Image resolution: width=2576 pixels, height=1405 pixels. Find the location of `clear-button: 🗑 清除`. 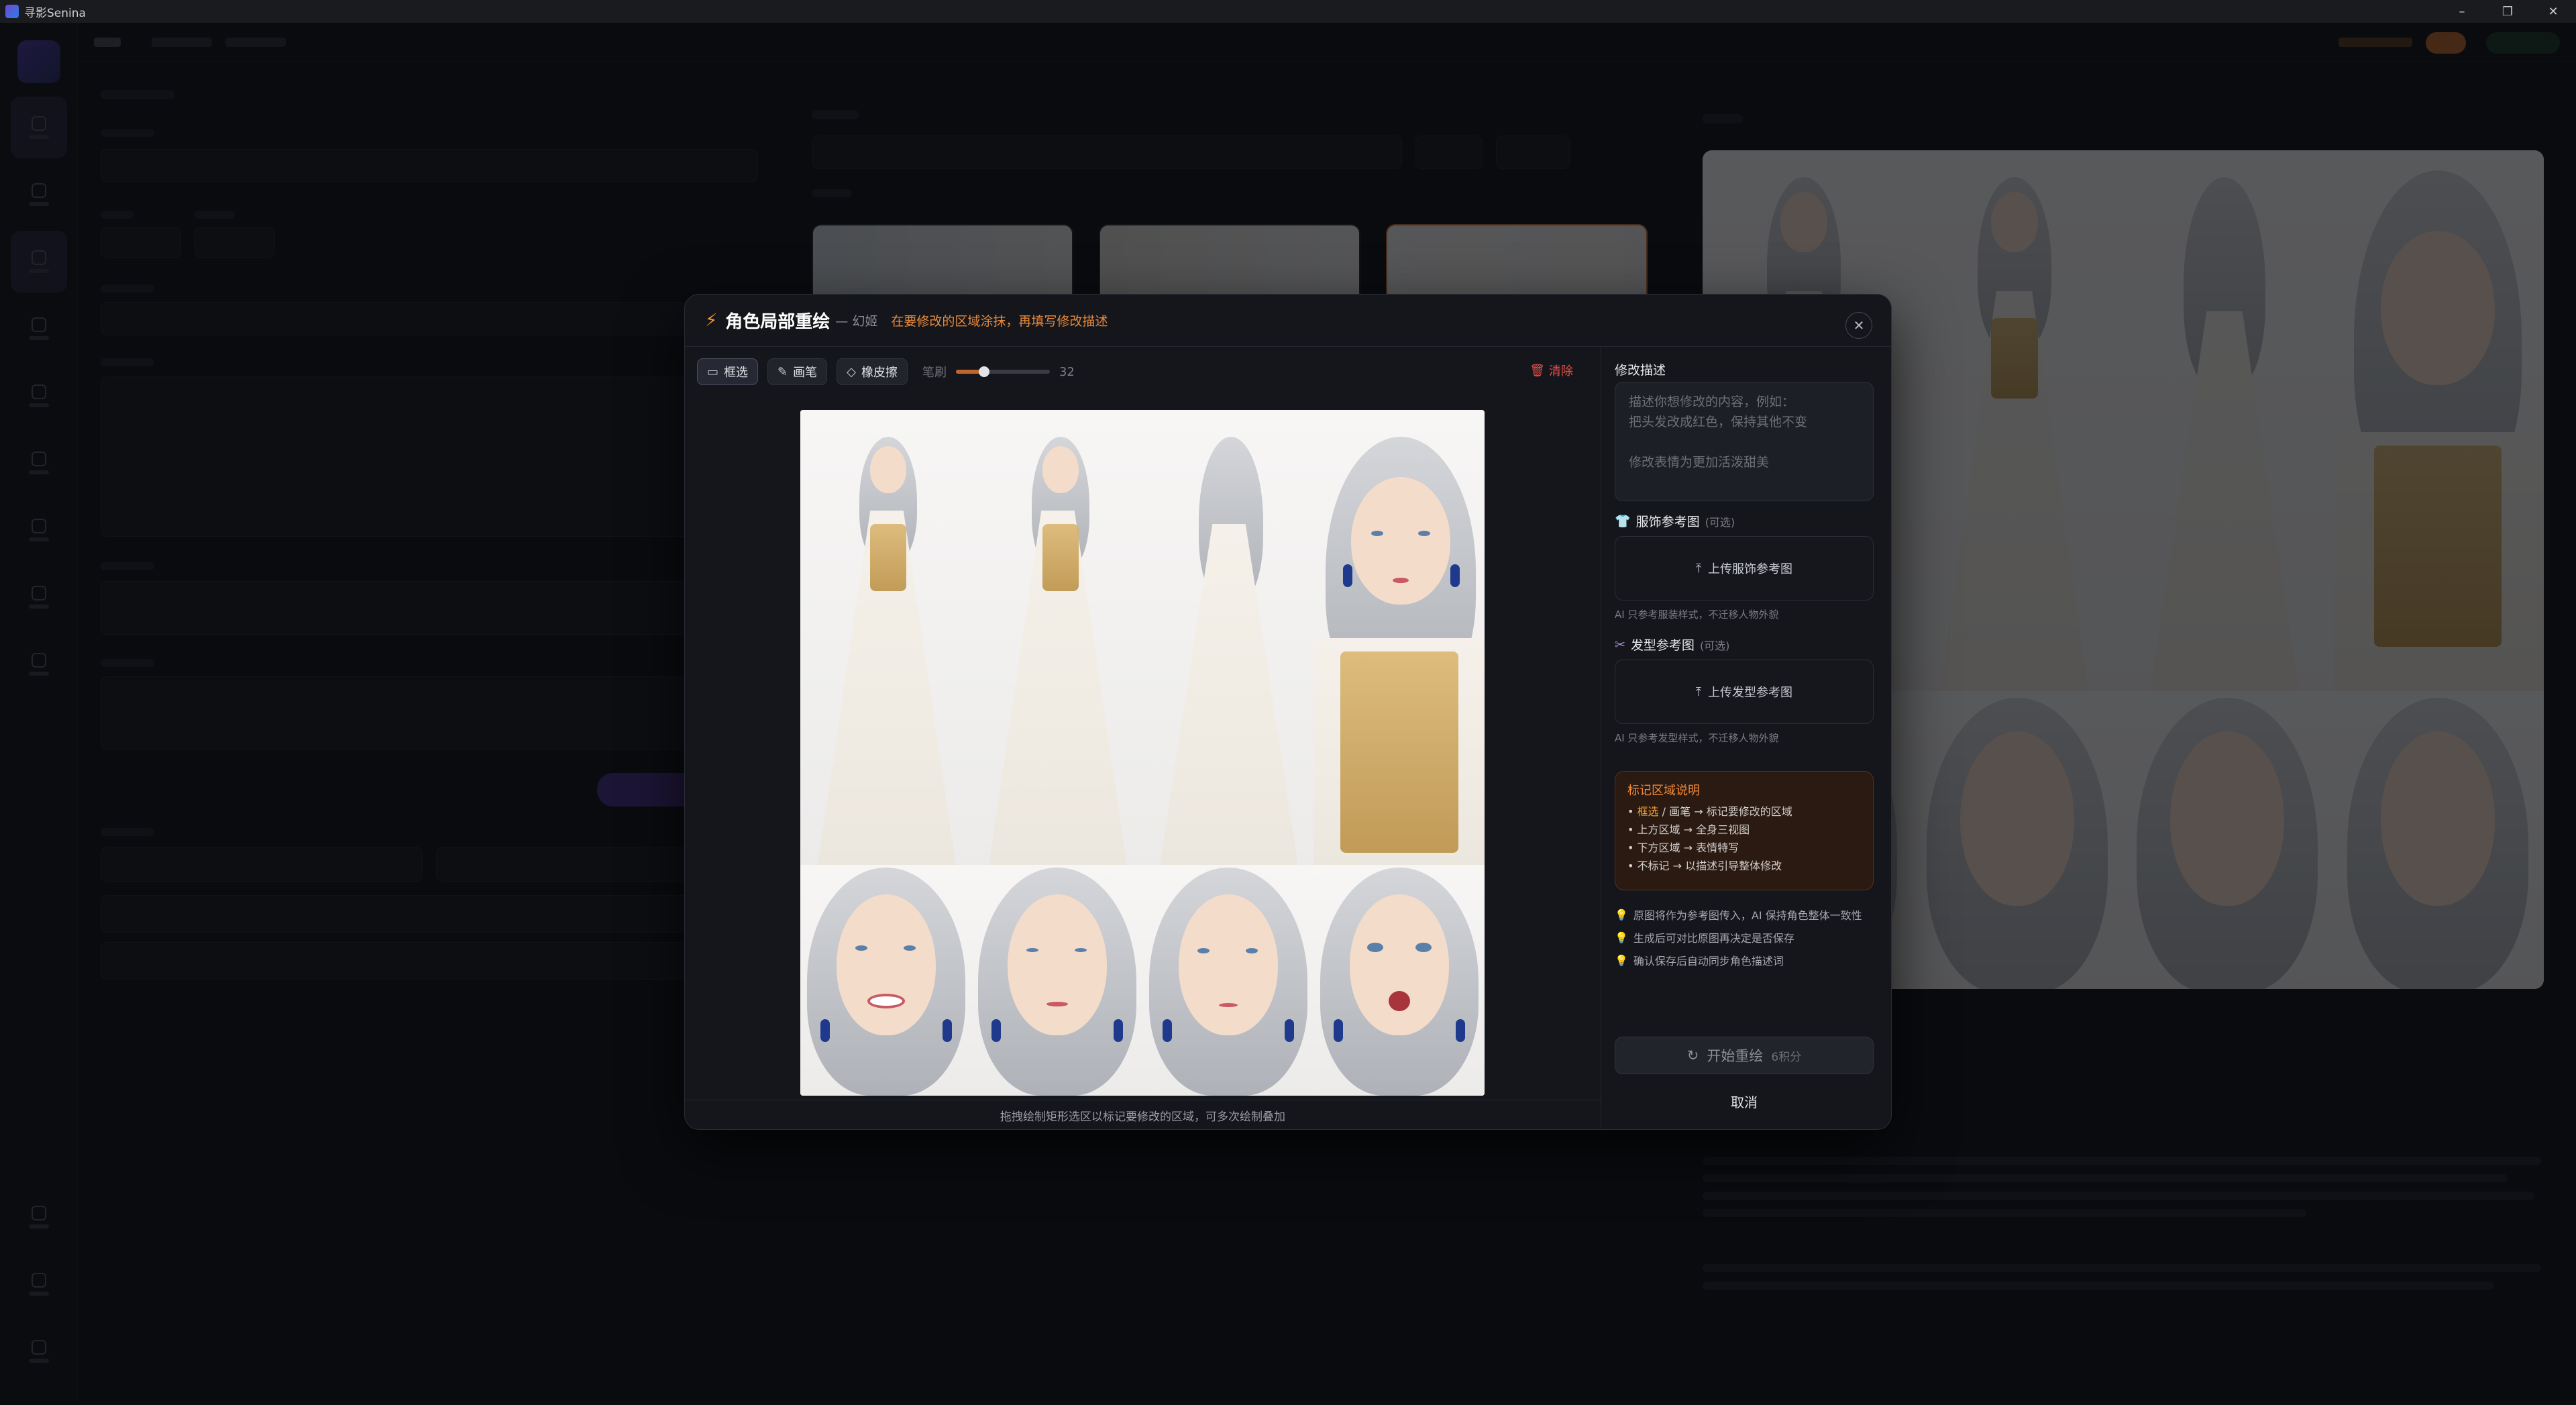

clear-button: 🗑 清除 is located at coordinates (1551, 370).